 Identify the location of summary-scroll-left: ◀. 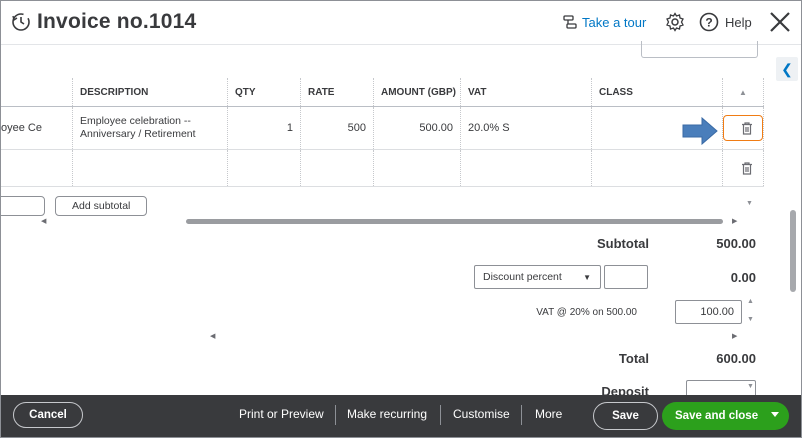
(212, 336).